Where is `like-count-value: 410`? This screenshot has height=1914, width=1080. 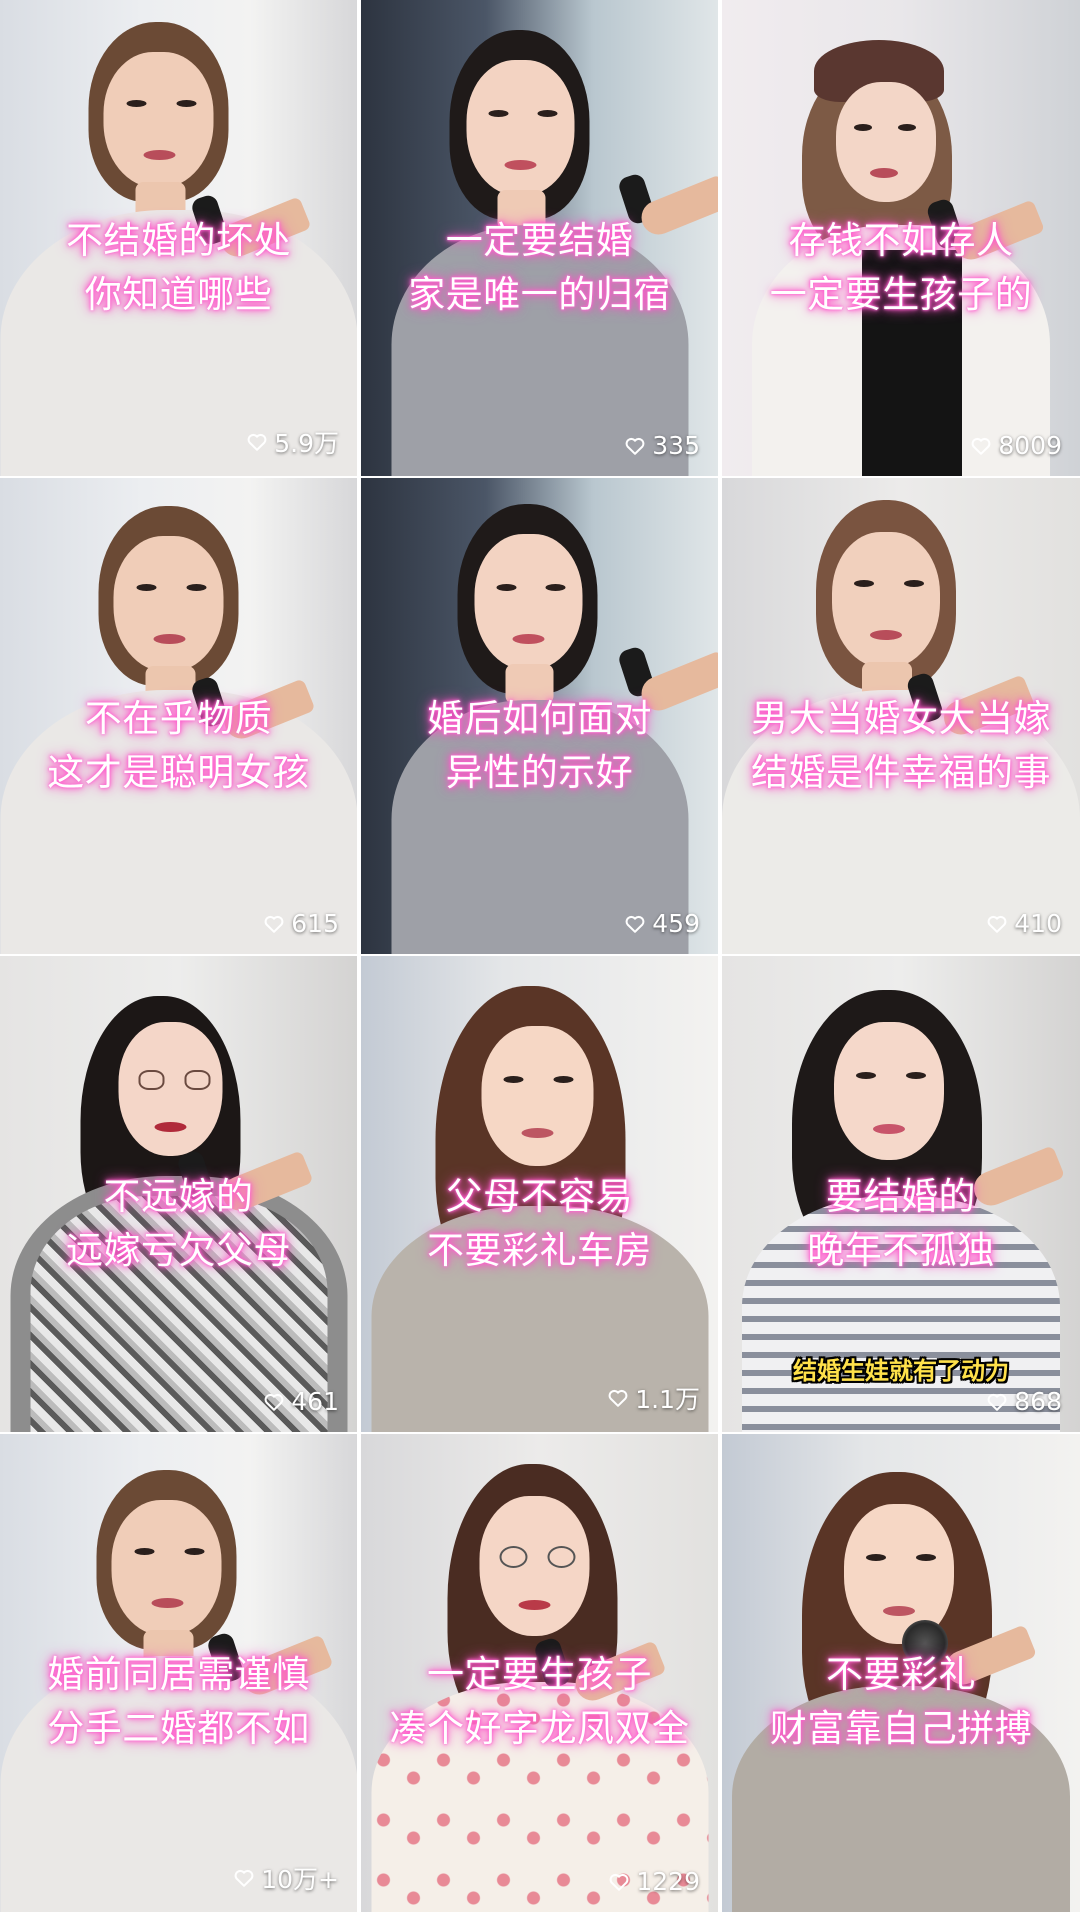
like-count-value: 410 is located at coordinates (1038, 923).